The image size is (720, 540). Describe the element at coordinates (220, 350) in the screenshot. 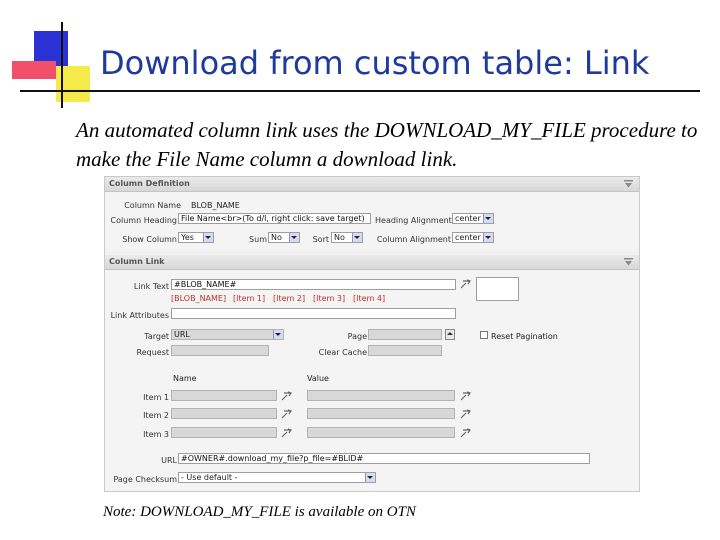

I see `request-input` at that location.